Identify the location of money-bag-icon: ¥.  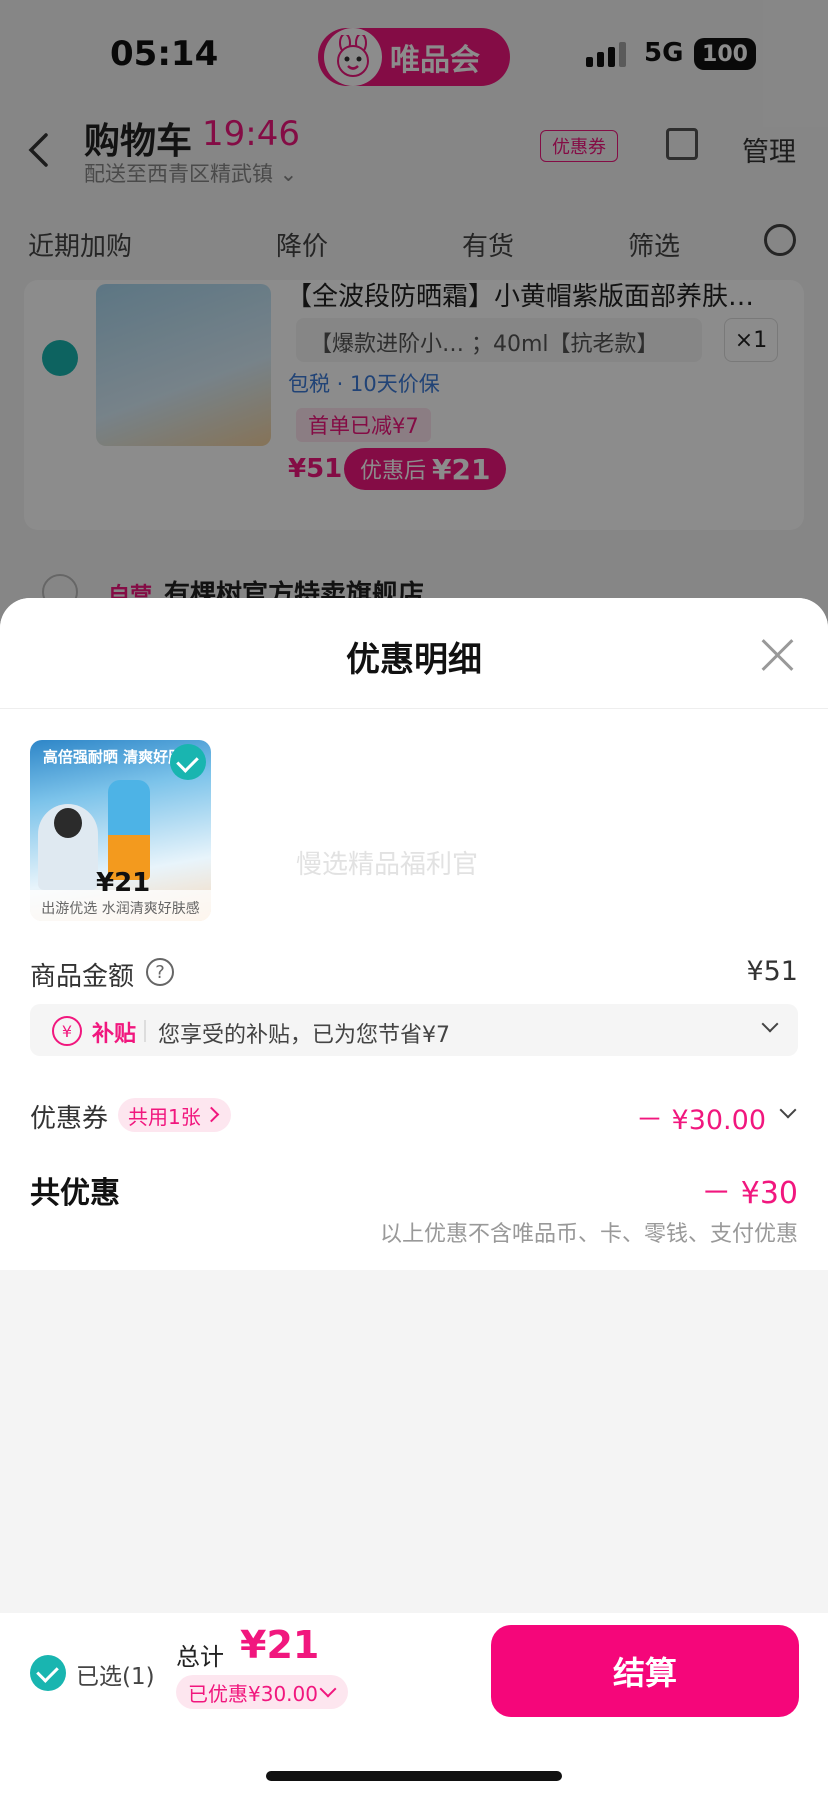
(67, 1031).